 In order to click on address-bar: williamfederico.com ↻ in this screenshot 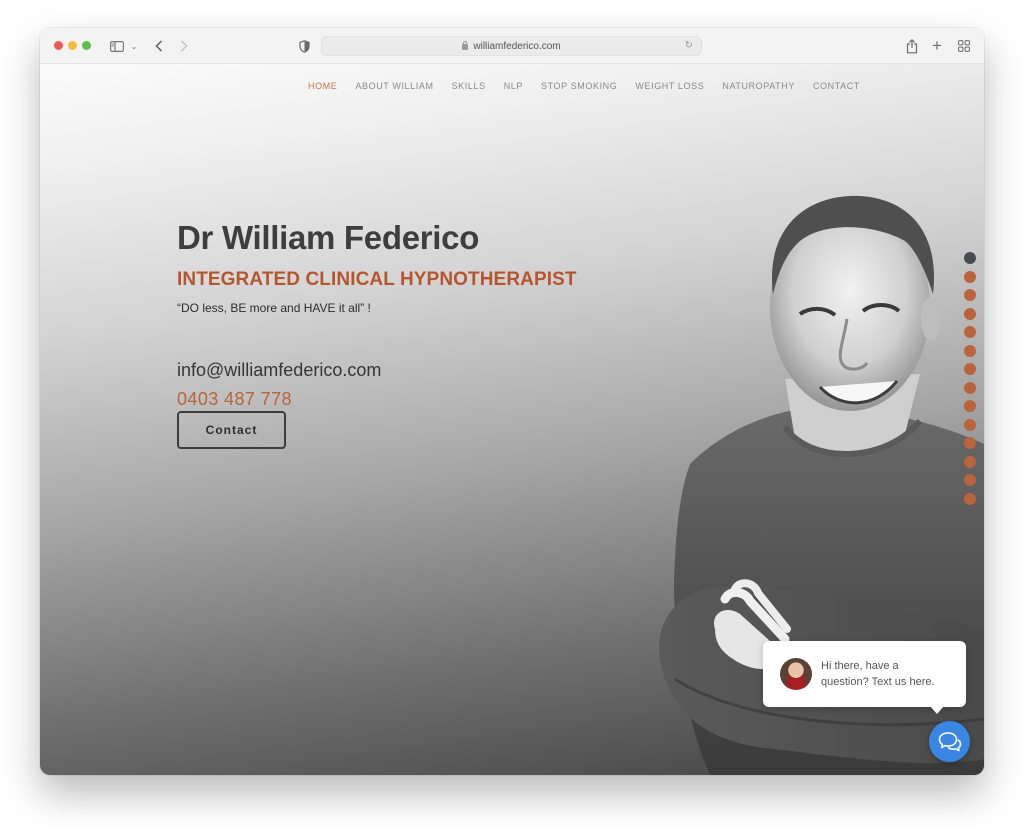, I will do `click(511, 46)`.